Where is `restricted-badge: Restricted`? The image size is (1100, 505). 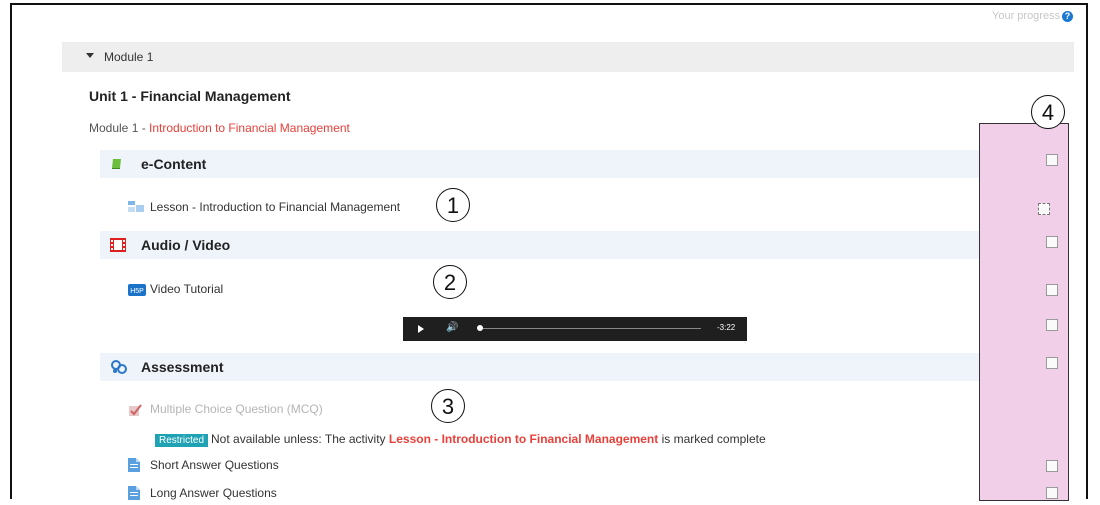
restricted-badge: Restricted is located at coordinates (182, 440).